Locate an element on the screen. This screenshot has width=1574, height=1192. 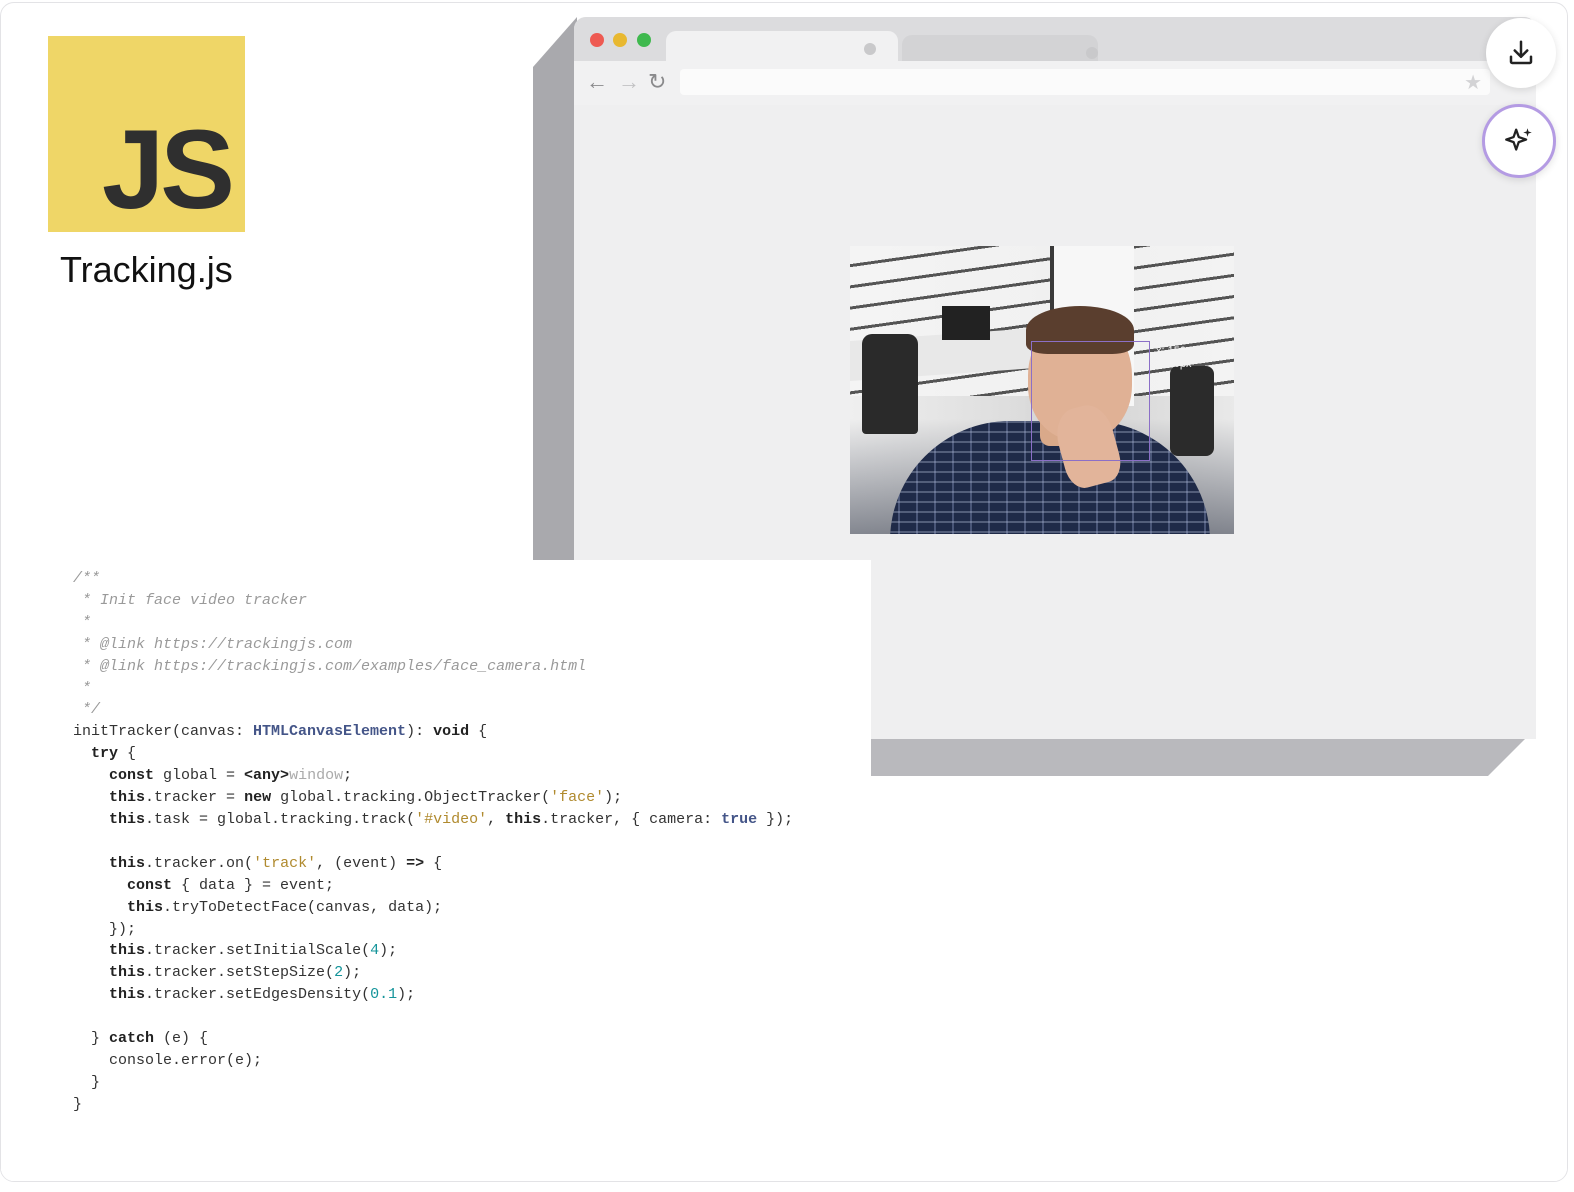
code-token: initTracker(canvas: is located at coordinates (163, 732).